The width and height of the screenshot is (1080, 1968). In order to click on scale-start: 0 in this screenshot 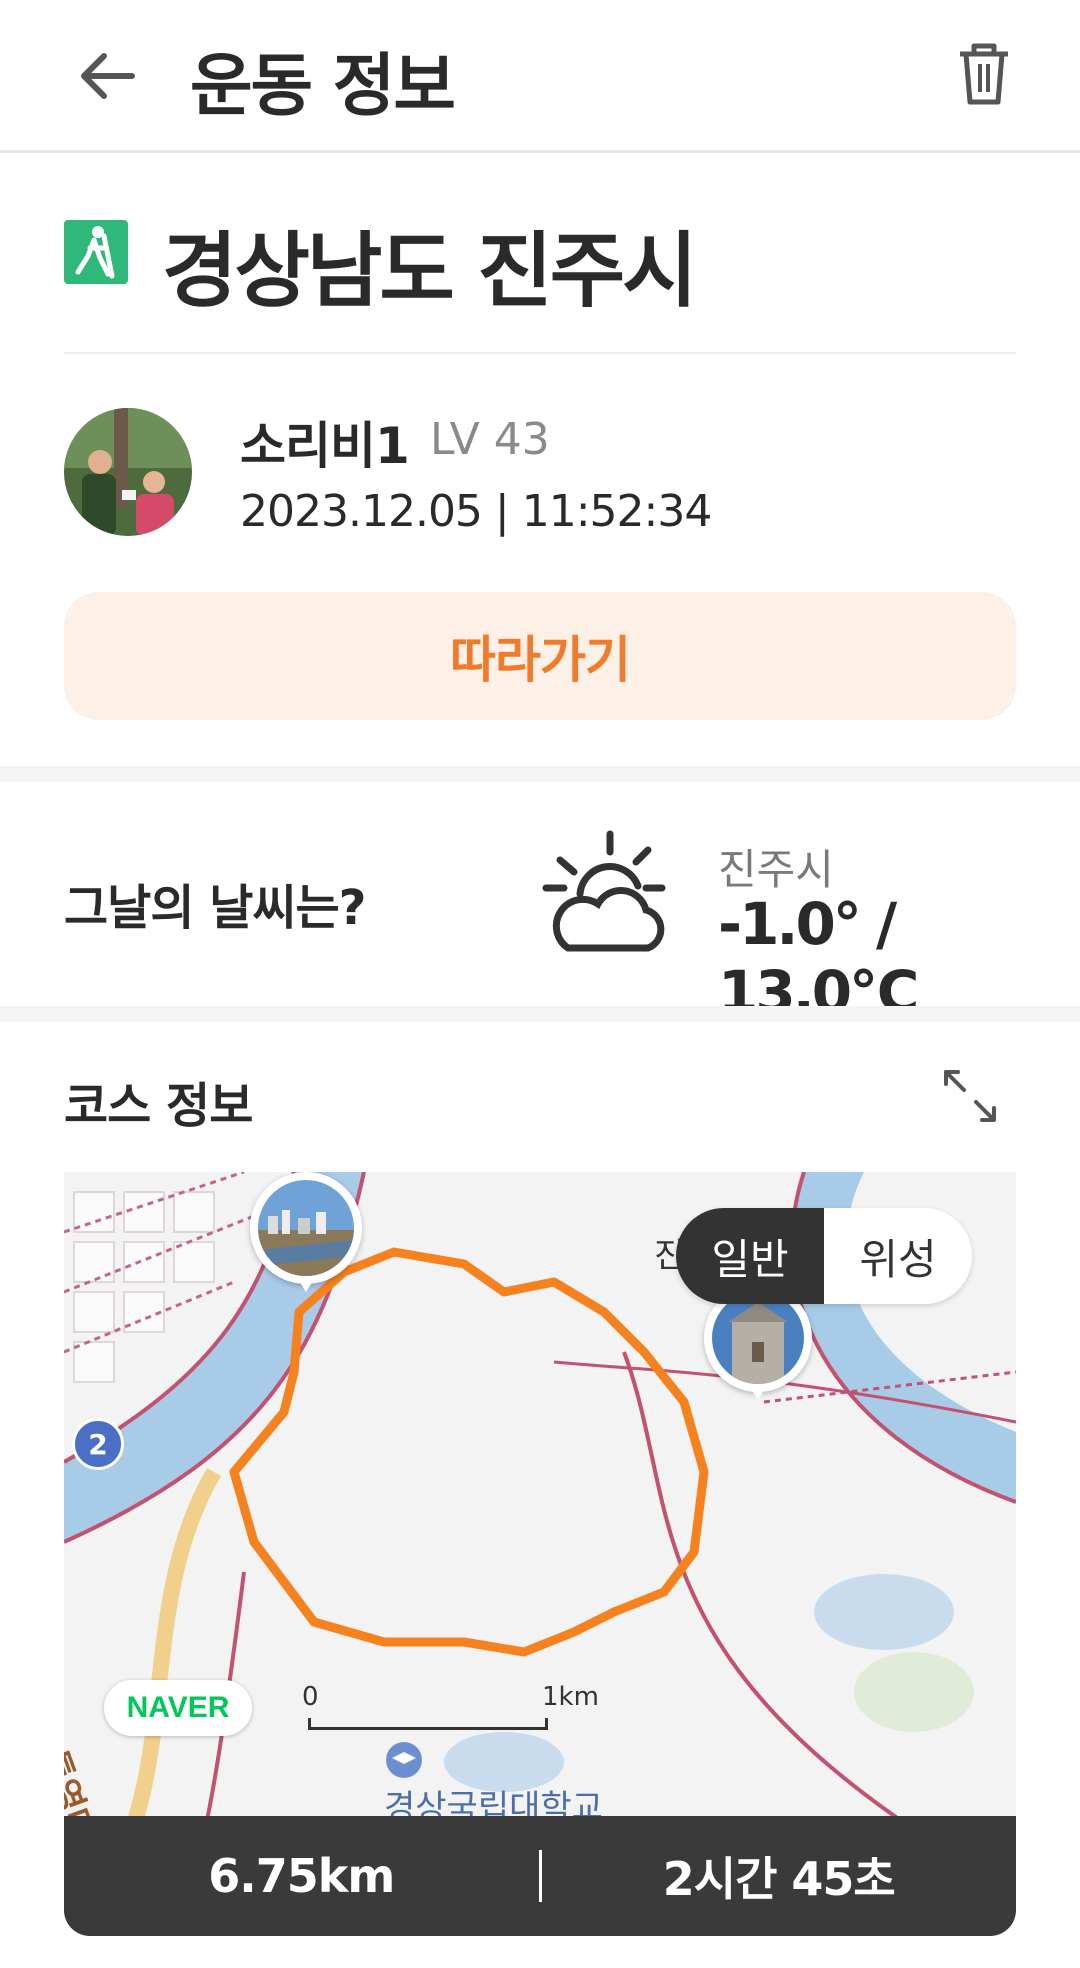, I will do `click(310, 1697)`.